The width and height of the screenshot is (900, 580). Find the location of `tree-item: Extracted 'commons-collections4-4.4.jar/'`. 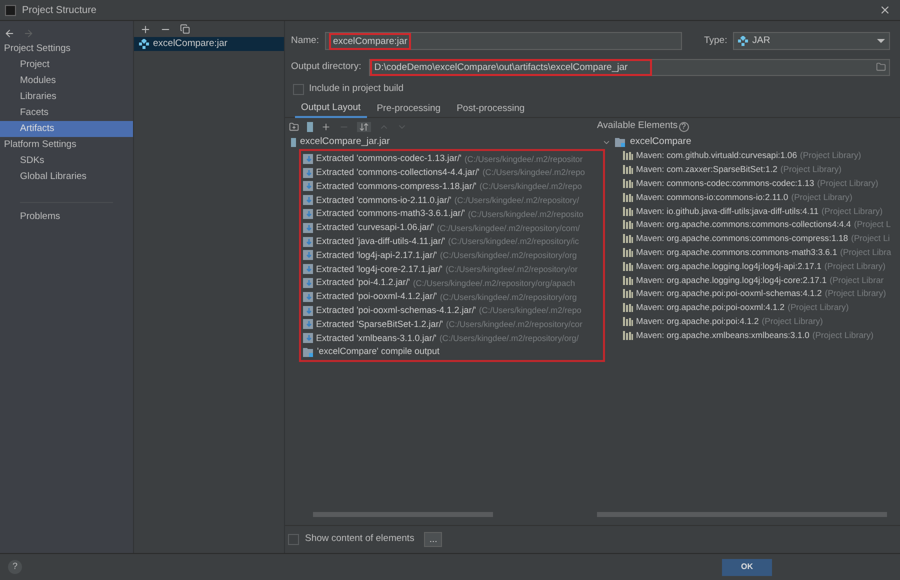

tree-item: Extracted 'commons-collections4-4.4.jar/' is located at coordinates (398, 173).